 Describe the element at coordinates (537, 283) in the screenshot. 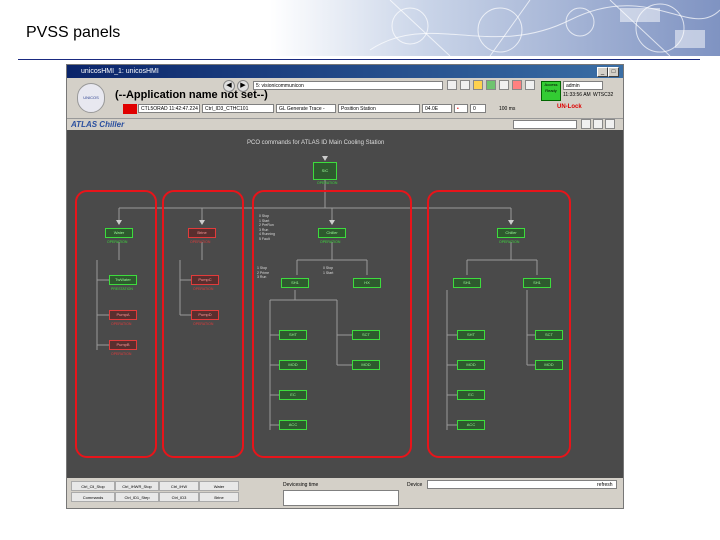

I see `node-sh3: SH1` at that location.